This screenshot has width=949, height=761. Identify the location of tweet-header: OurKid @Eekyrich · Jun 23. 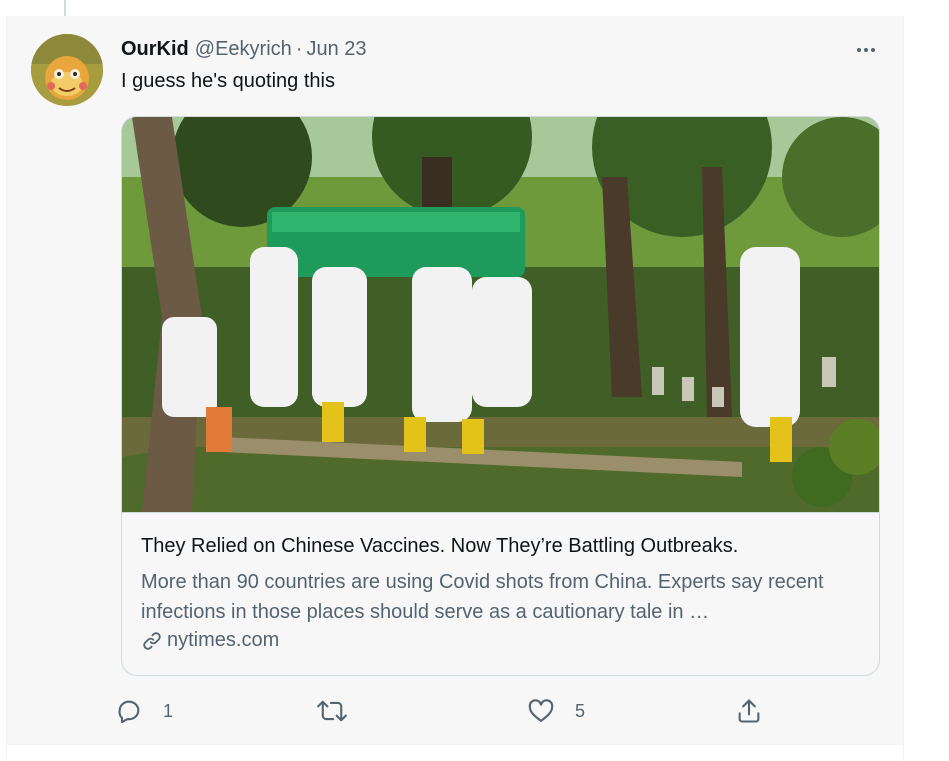
(244, 51).